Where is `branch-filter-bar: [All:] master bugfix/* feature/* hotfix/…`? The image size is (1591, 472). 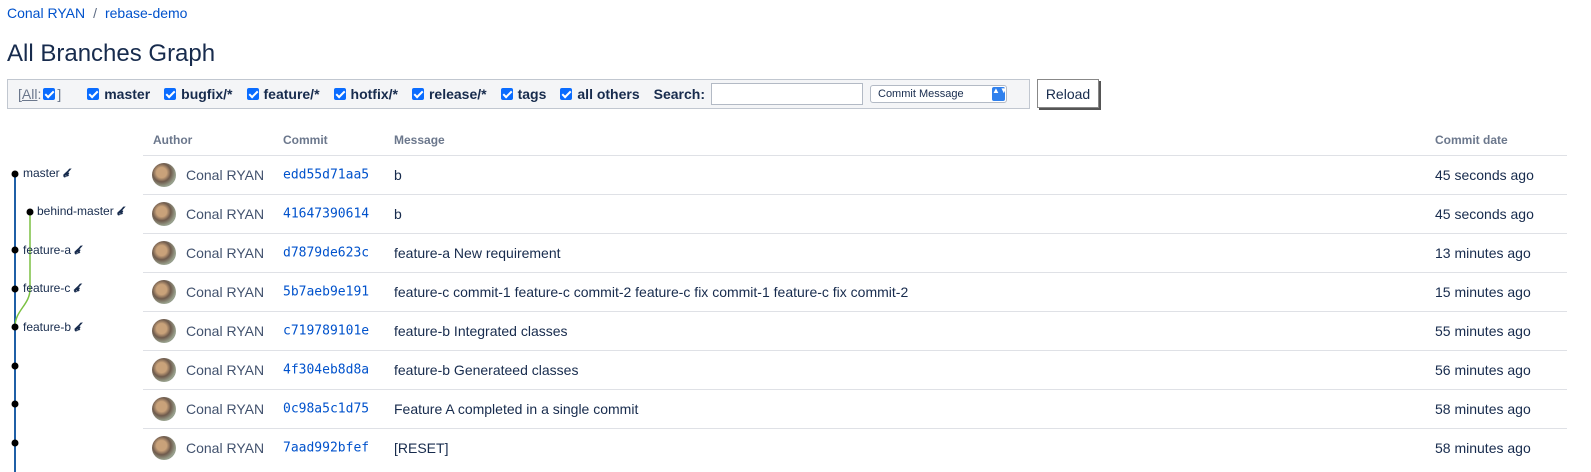 branch-filter-bar: [All:] master bugfix/* feature/* hotfix/… is located at coordinates (518, 94).